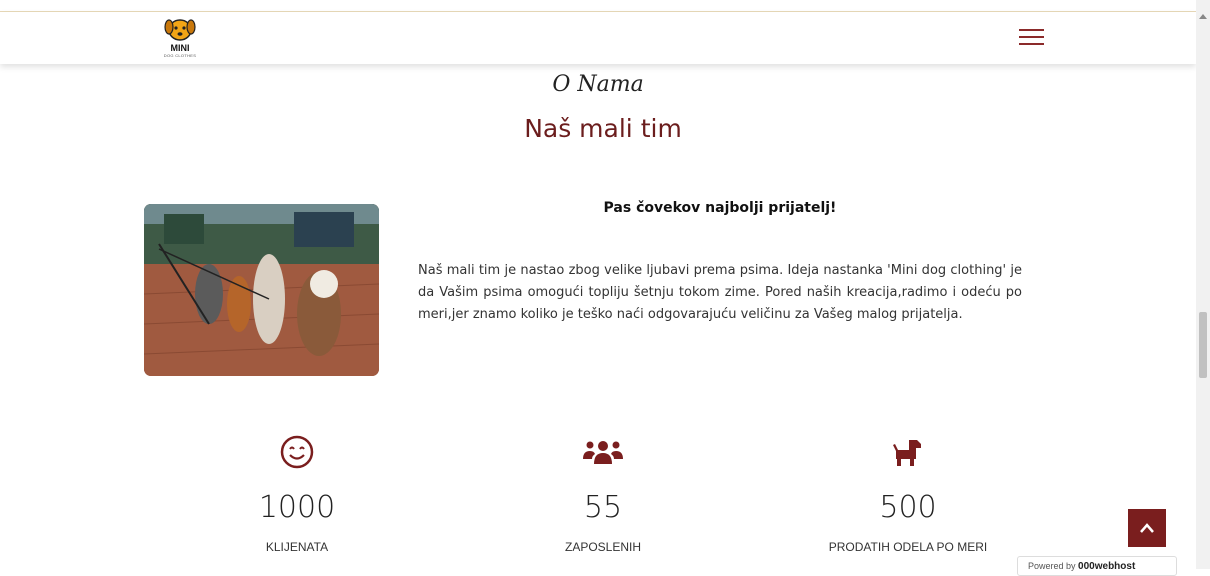 The width and height of the screenshot is (1210, 576). What do you see at coordinates (180, 30) in the screenshot?
I see `dog-logo-icon` at bounding box center [180, 30].